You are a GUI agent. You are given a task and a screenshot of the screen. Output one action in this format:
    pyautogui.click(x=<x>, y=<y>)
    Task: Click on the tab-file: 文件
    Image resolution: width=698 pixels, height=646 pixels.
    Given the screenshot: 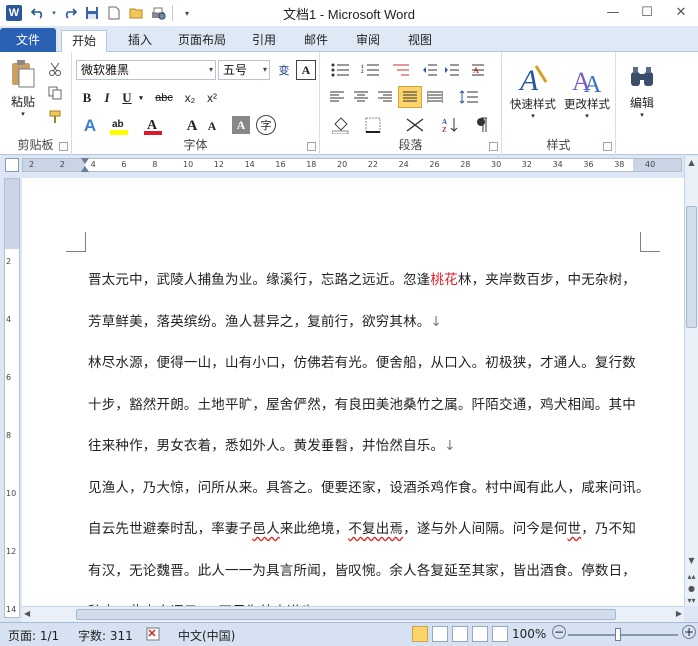 What is the action you would take?
    pyautogui.click(x=28, y=40)
    